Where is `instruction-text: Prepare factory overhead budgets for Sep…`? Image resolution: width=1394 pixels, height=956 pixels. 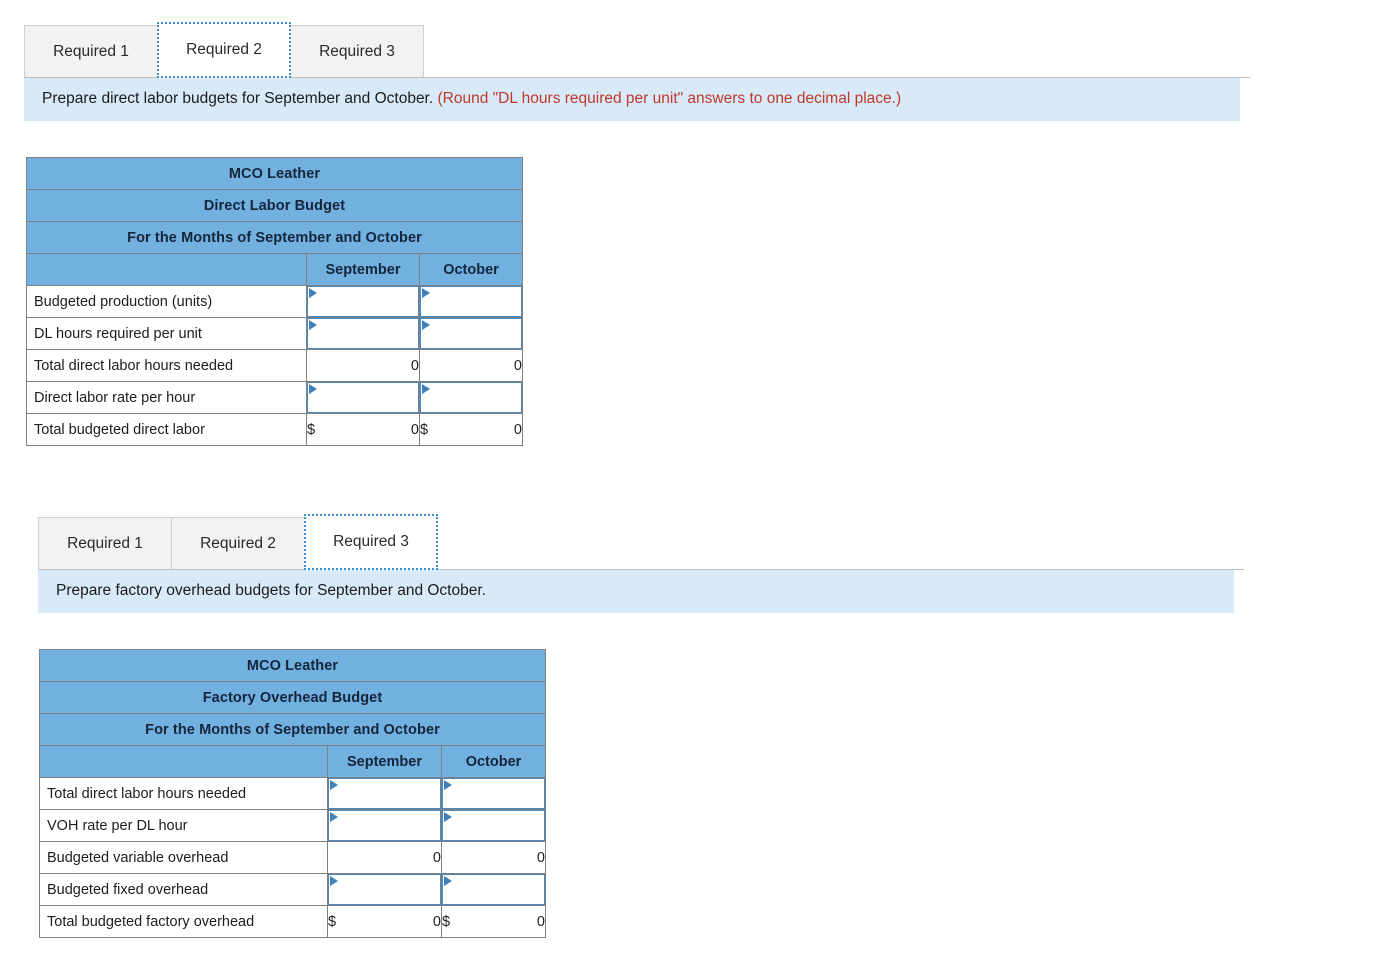 instruction-text: Prepare factory overhead budgets for Sep… is located at coordinates (271, 590).